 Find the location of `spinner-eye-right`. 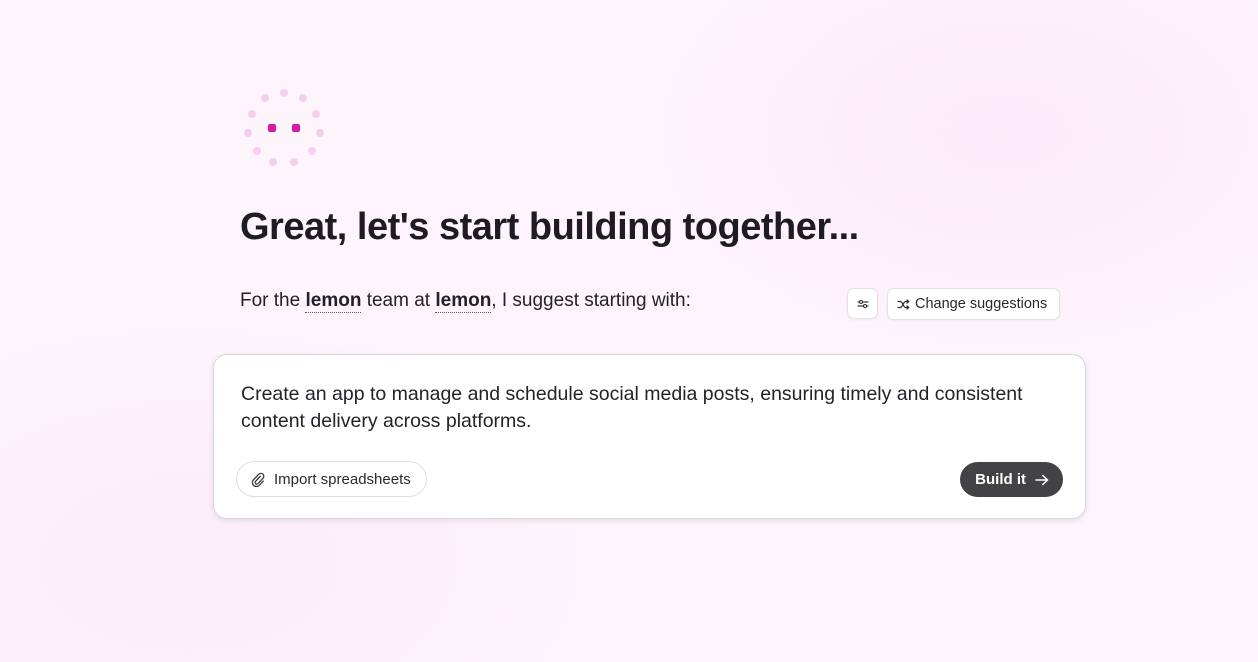

spinner-eye-right is located at coordinates (296, 128).